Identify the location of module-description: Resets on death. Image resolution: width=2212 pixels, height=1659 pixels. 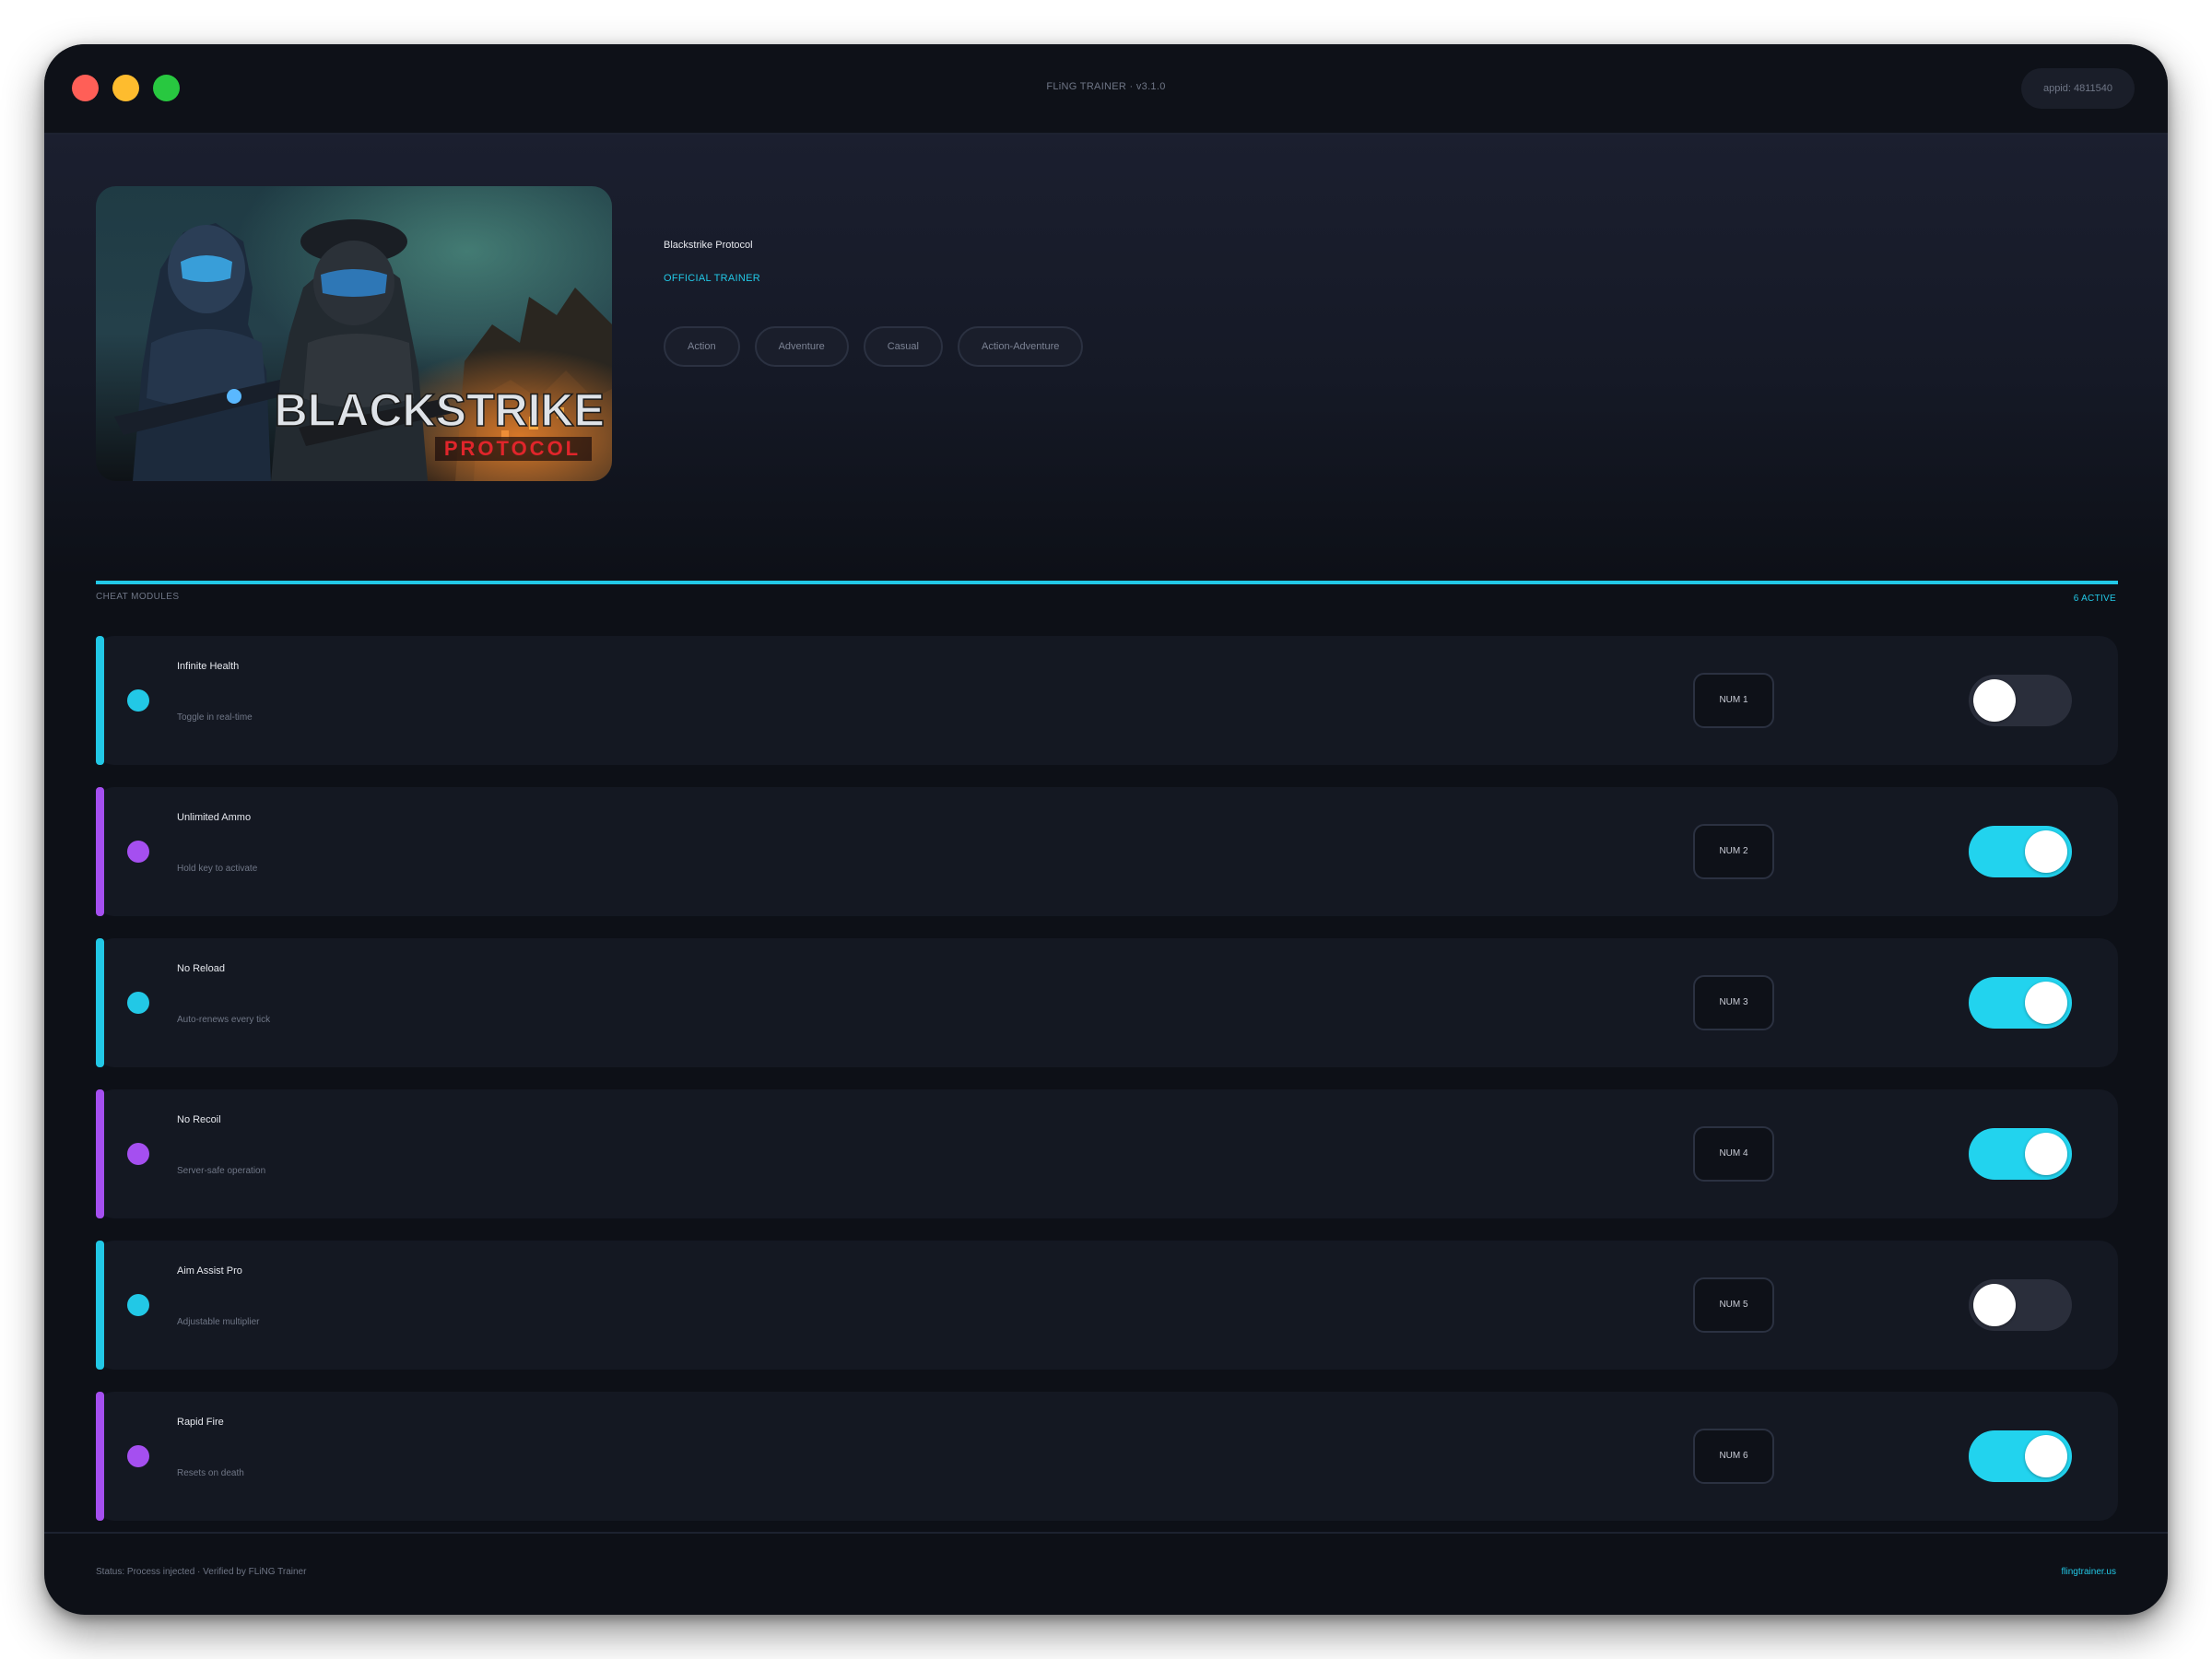
(210, 1473).